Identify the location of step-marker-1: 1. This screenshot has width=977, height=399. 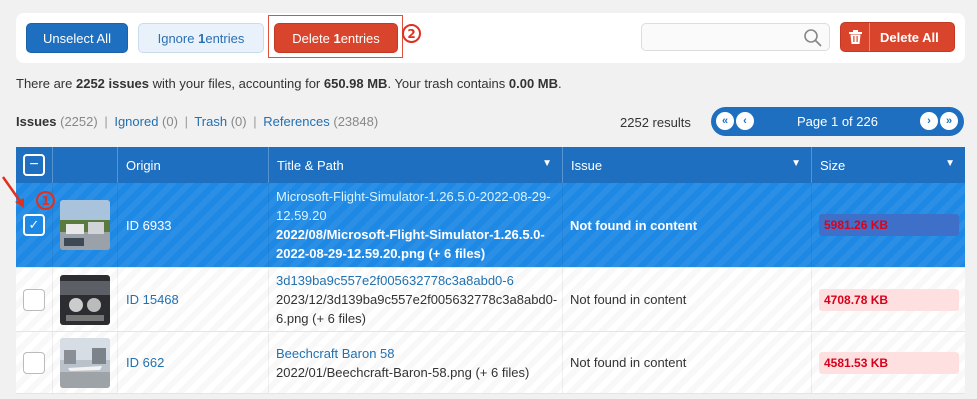
(45, 200).